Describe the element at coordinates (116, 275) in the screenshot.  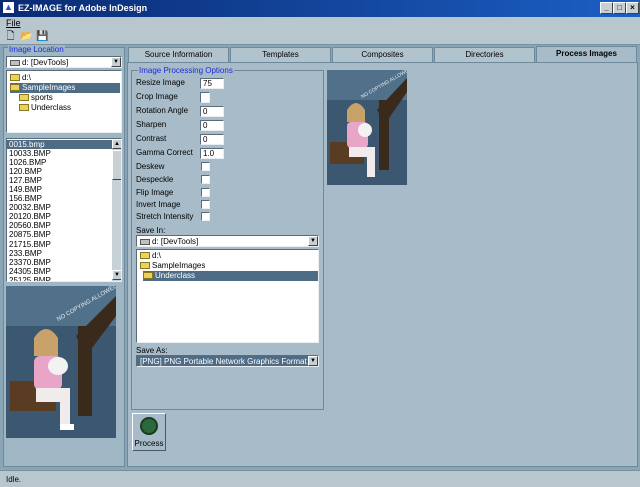
I see `scroll-down-icon: ▼` at that location.